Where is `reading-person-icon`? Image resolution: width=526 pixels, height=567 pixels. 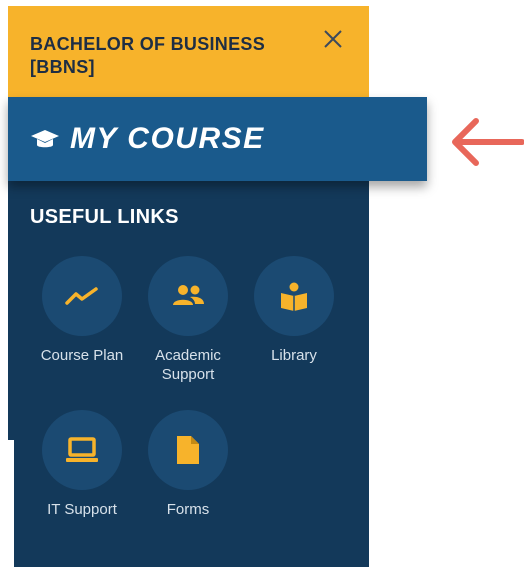 reading-person-icon is located at coordinates (294, 296).